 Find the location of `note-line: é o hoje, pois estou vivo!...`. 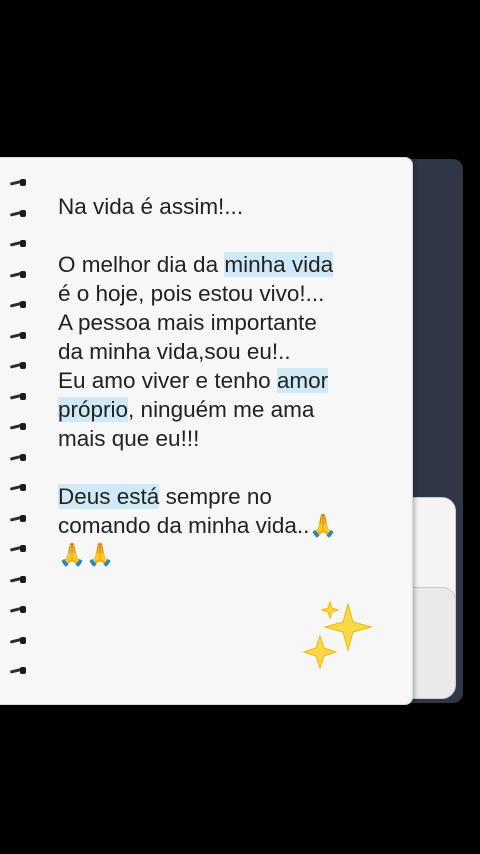

note-line: é o hoje, pois estou vivo!... is located at coordinates (228, 293).